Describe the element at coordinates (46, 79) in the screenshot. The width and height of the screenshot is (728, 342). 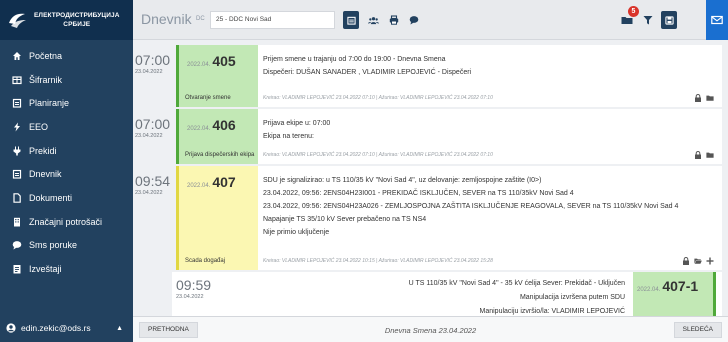
I see `sidebar-item-label: Šifrarnik` at that location.